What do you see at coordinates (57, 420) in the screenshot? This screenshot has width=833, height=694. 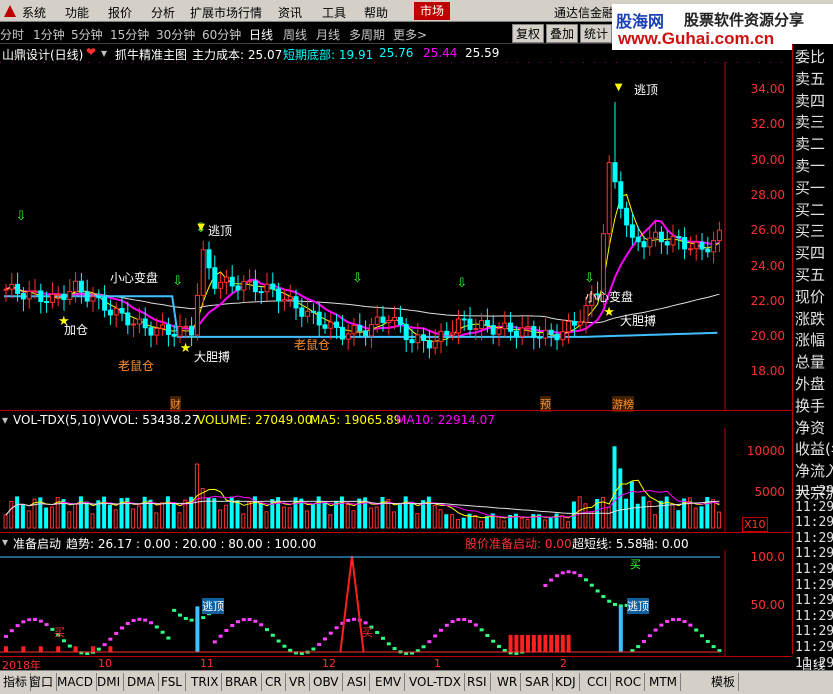 I see `vol-name: VOL-TDX(5,10)` at bounding box center [57, 420].